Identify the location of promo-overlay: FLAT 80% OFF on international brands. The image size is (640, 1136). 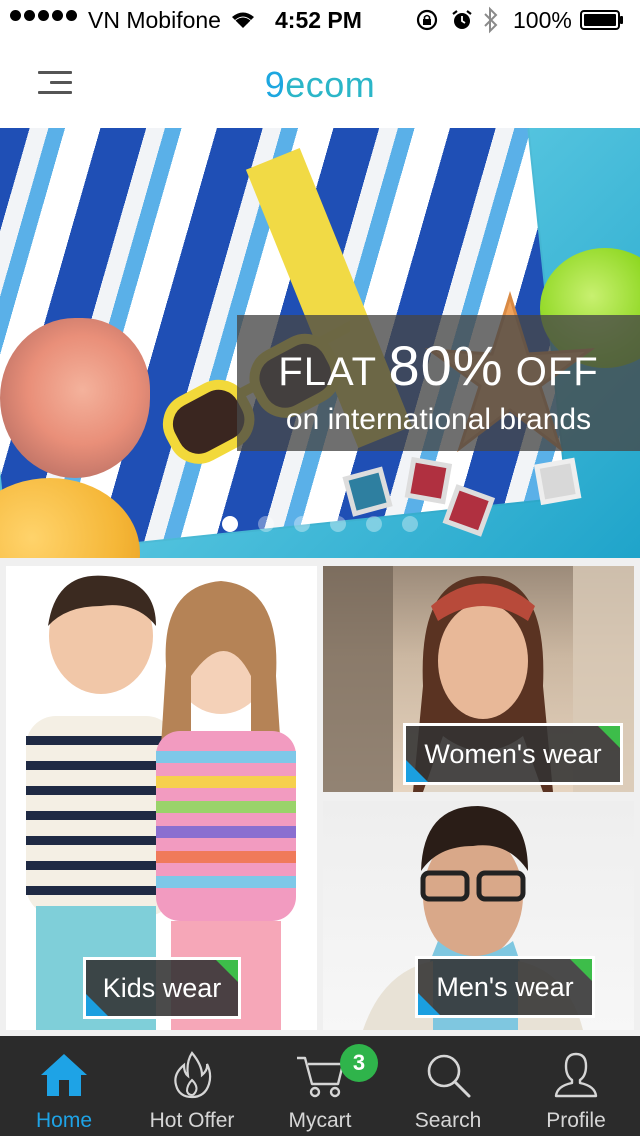
(438, 383).